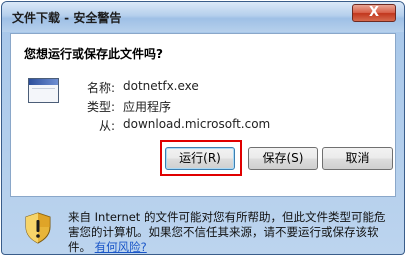 The image size is (412, 261). Describe the element at coordinates (38, 228) in the screenshot. I see `security-shield-icon` at that location.